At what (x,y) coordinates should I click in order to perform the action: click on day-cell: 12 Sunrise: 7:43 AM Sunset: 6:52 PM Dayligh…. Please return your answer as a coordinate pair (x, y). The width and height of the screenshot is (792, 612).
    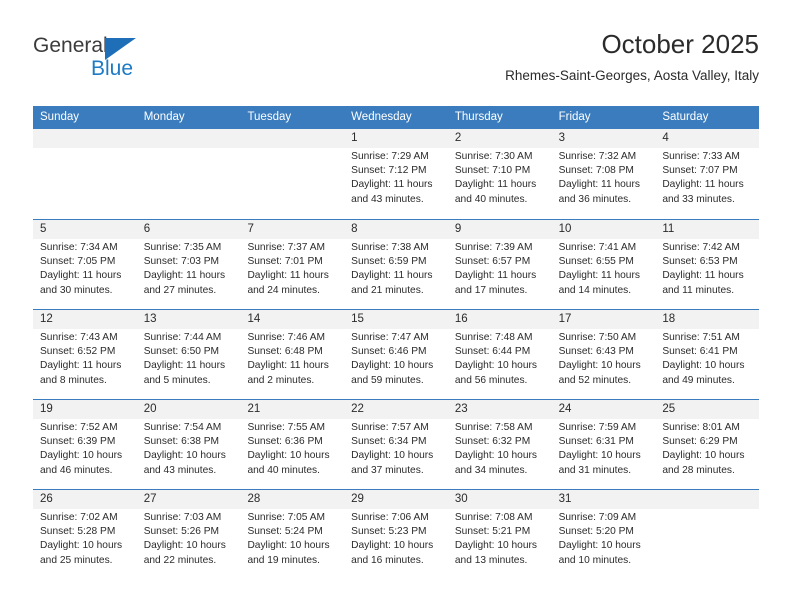
    Looking at the image, I should click on (85, 354).